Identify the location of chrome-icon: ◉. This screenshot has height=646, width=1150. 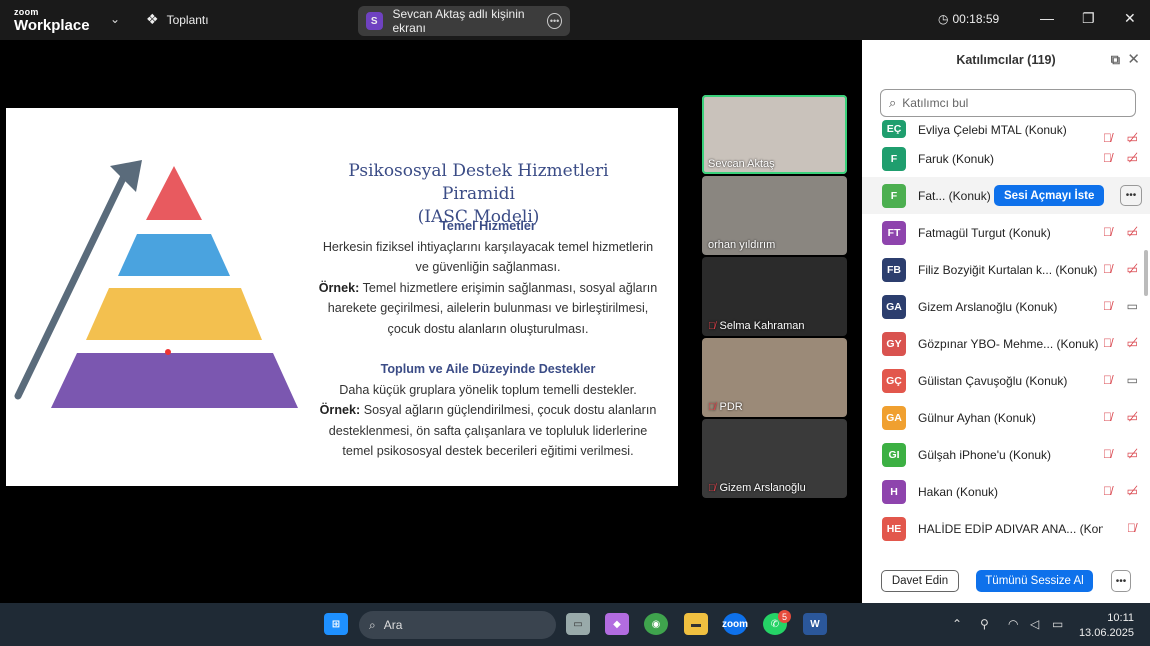
(656, 624).